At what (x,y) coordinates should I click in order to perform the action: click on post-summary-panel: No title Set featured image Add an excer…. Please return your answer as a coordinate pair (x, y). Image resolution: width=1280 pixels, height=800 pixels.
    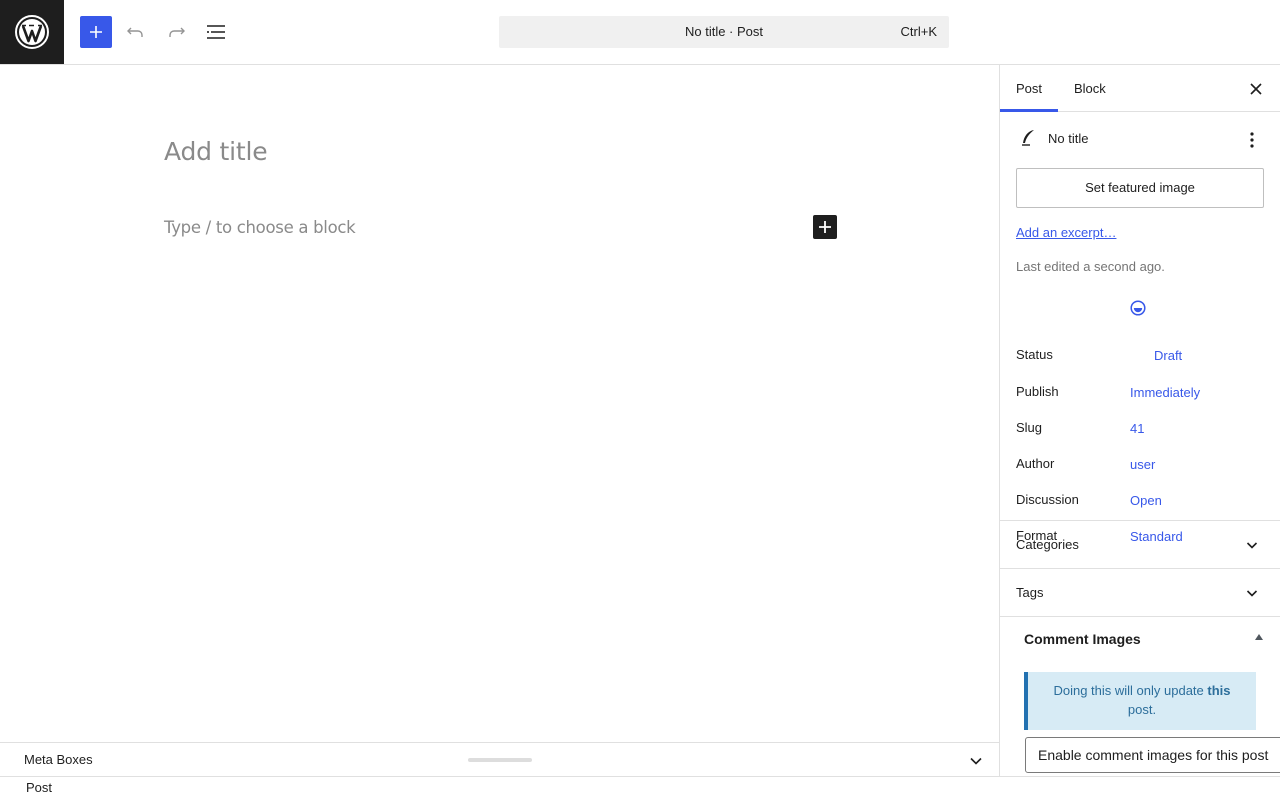
    Looking at the image, I should click on (1140, 328).